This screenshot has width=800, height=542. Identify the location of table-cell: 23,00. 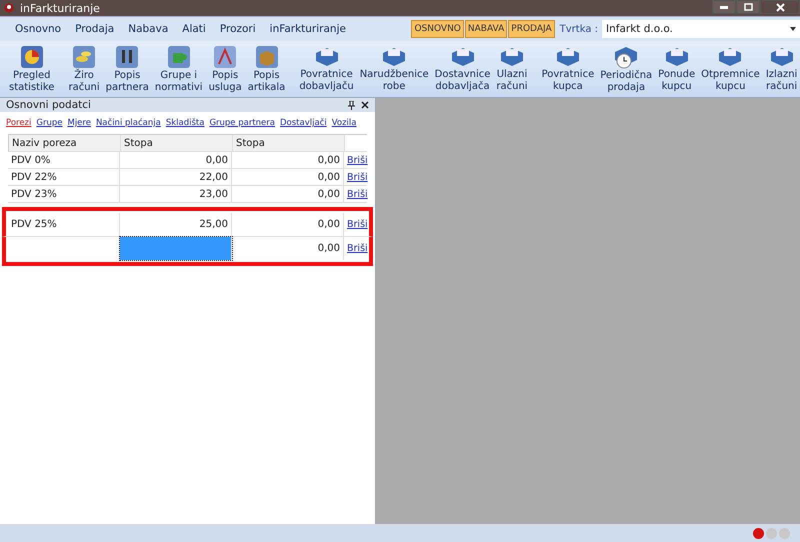
(176, 194).